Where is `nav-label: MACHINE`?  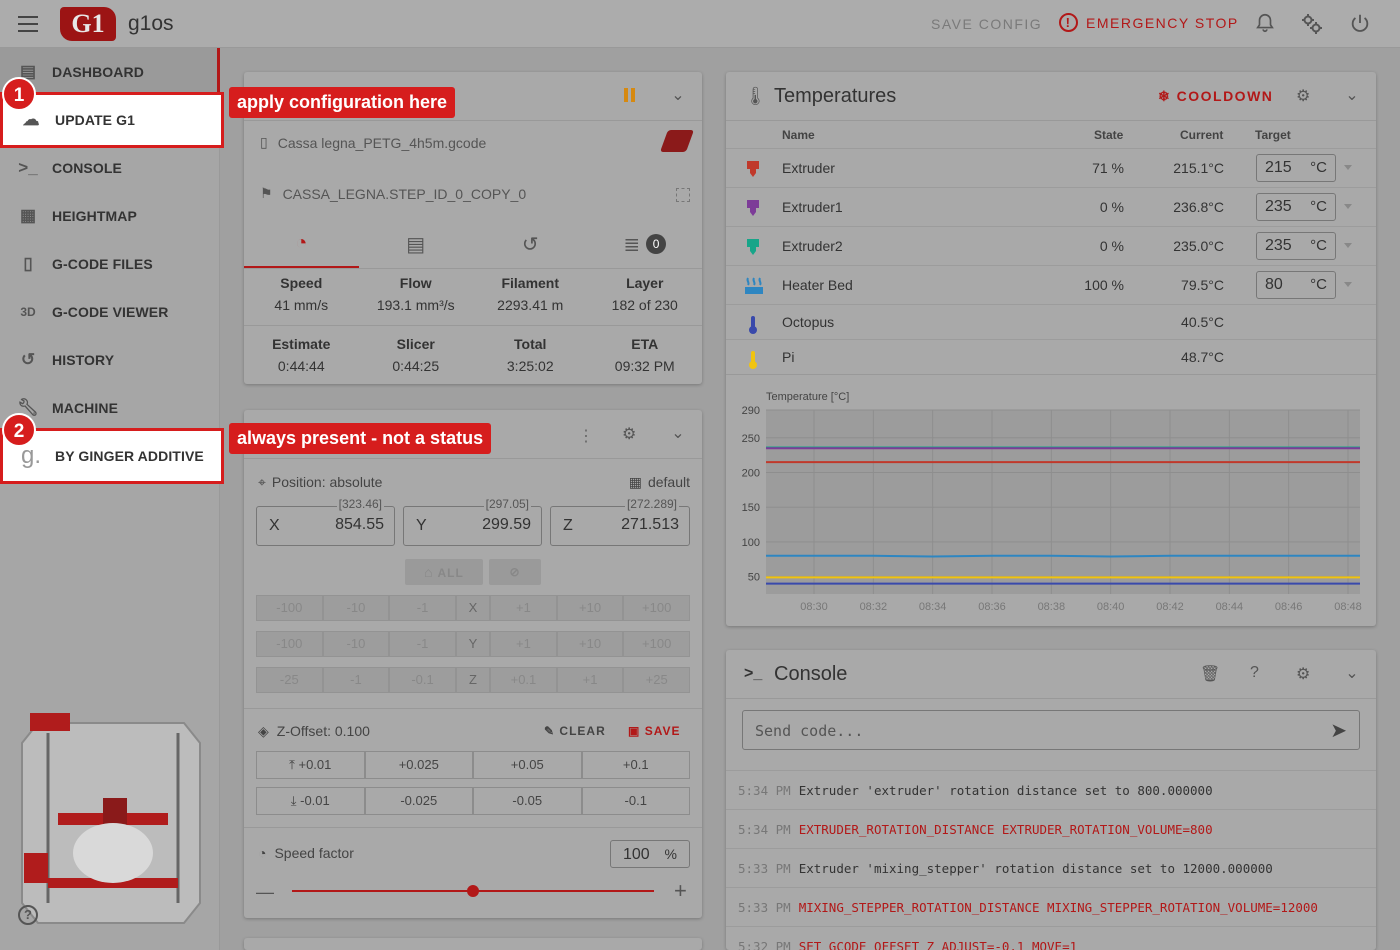 nav-label: MACHINE is located at coordinates (85, 408).